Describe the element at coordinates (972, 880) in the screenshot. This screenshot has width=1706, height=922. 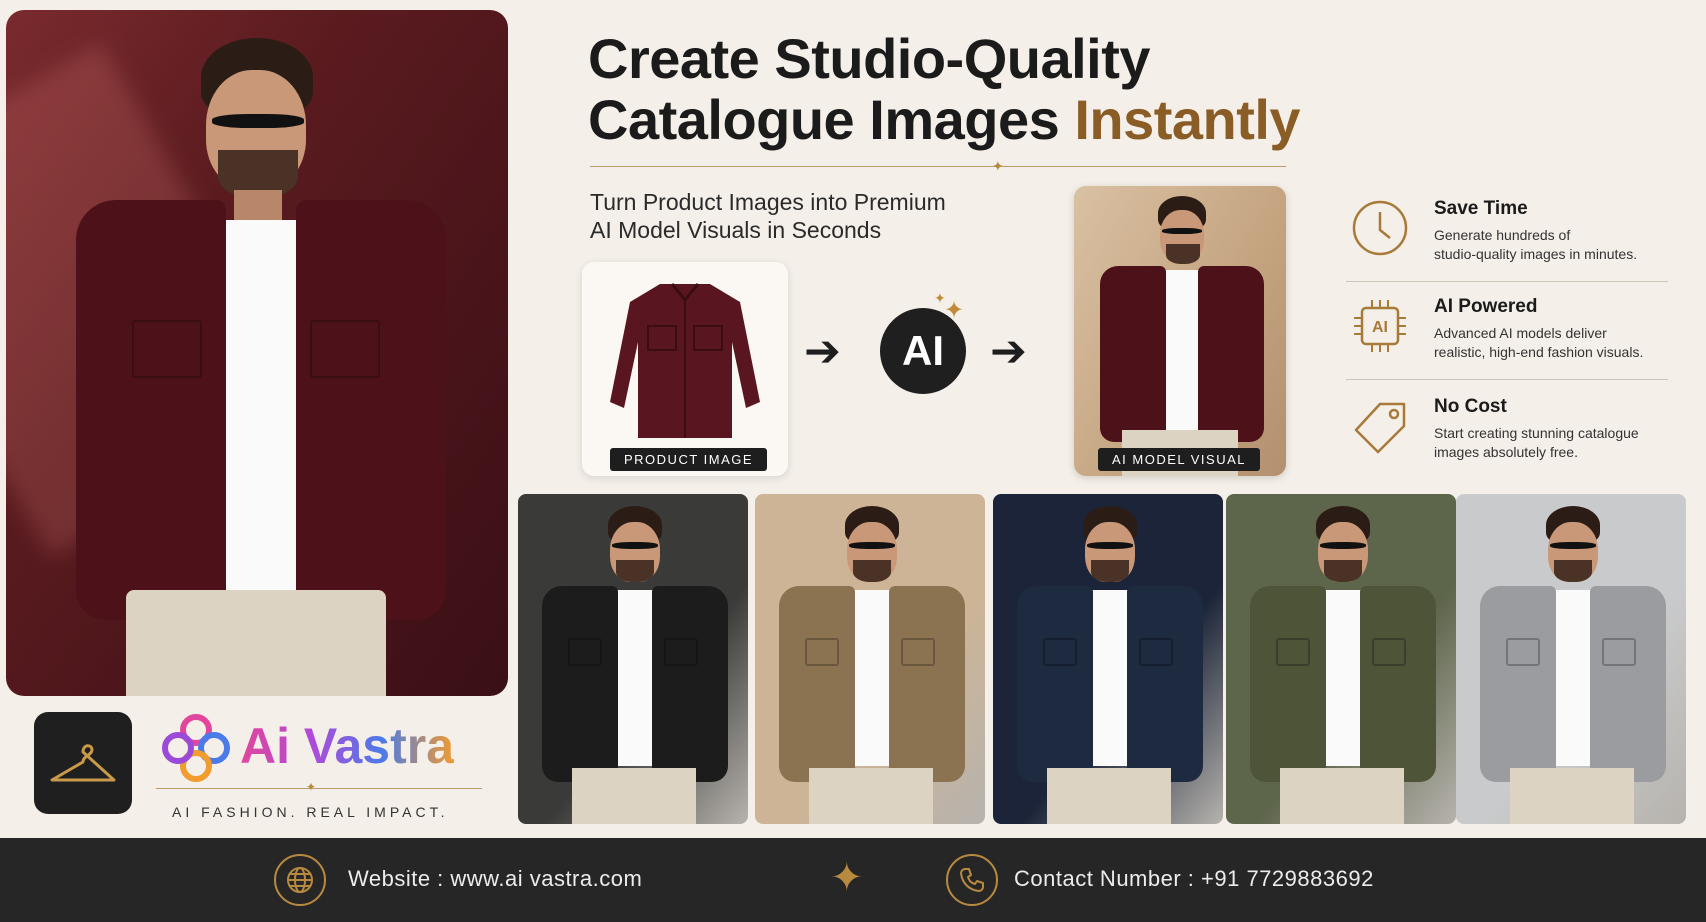
I see `phone-icon` at that location.